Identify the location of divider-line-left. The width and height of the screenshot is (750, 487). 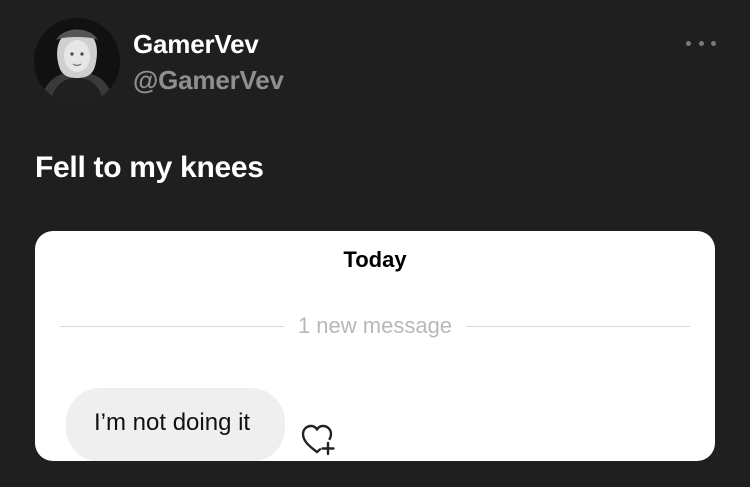
(172, 326).